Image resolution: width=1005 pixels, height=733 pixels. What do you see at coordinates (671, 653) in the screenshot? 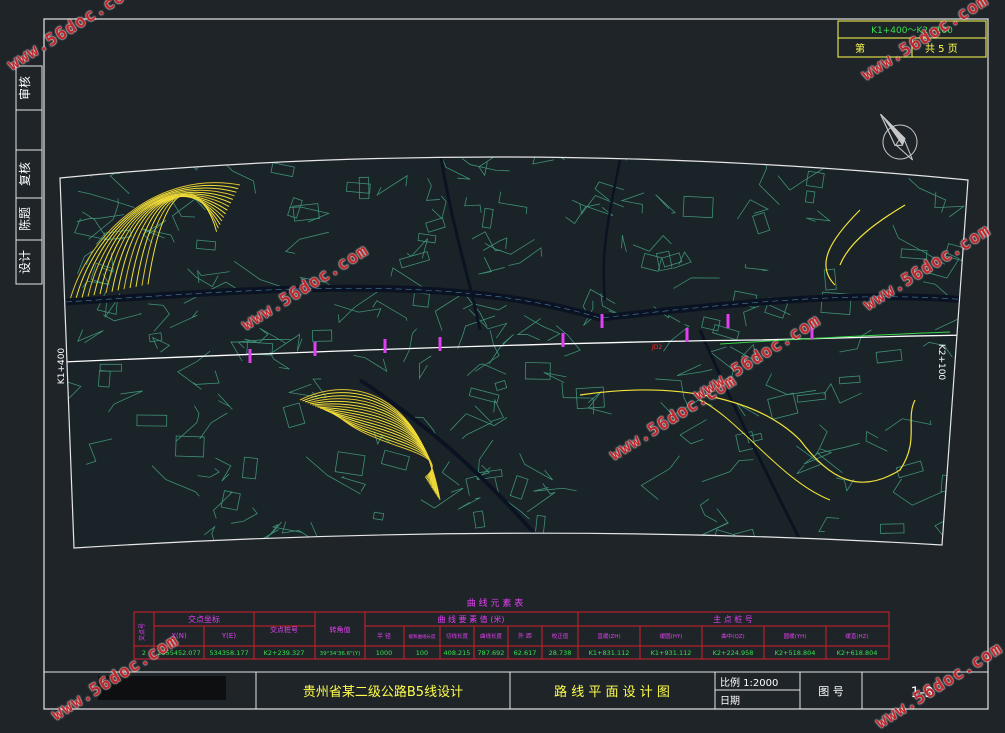
I see `v-hy: K1+931.112` at bounding box center [671, 653].